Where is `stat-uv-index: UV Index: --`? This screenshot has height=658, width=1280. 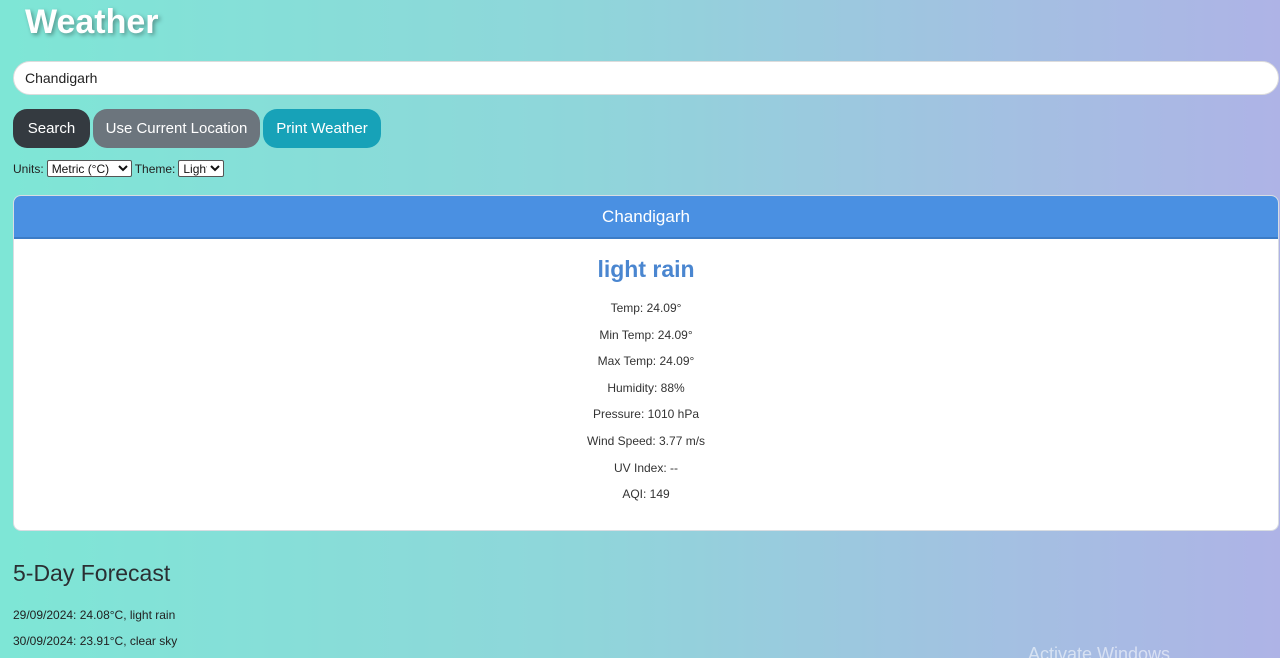 stat-uv-index: UV Index: -- is located at coordinates (646, 467).